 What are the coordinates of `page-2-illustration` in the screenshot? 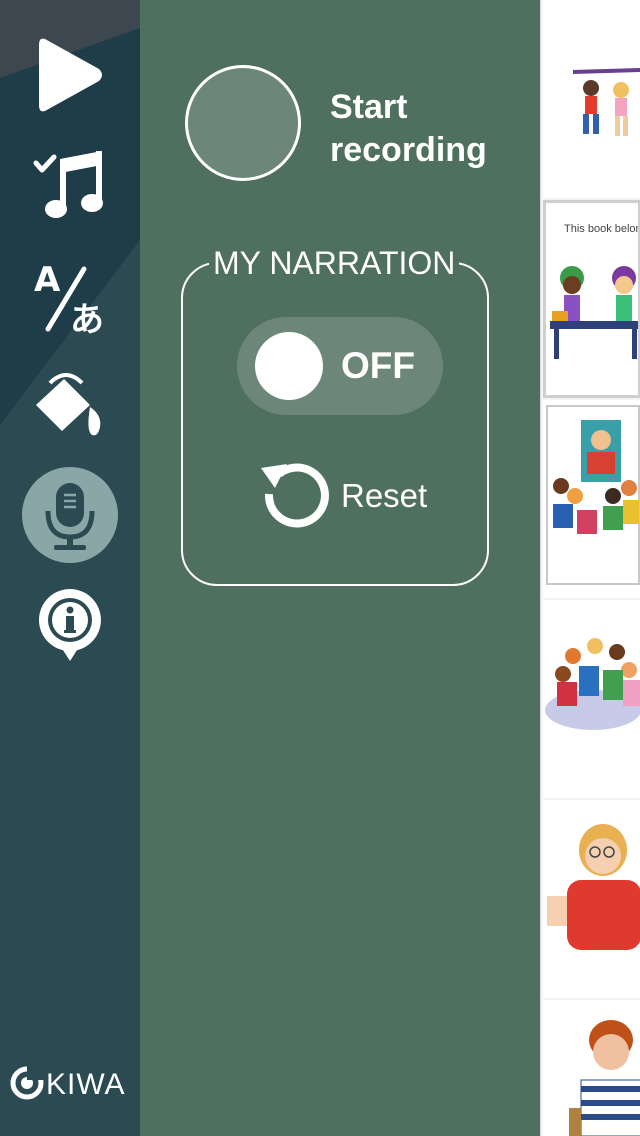 It's located at (594, 312).